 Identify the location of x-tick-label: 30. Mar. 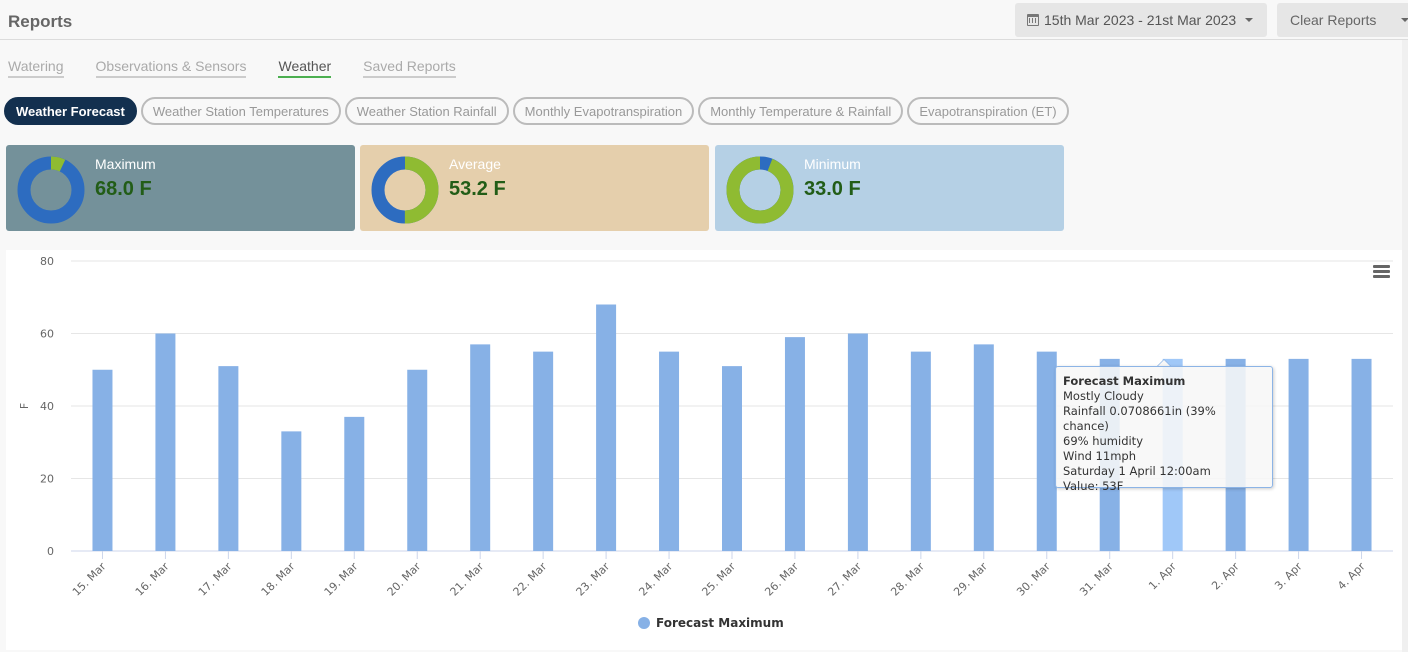
(1033, 579).